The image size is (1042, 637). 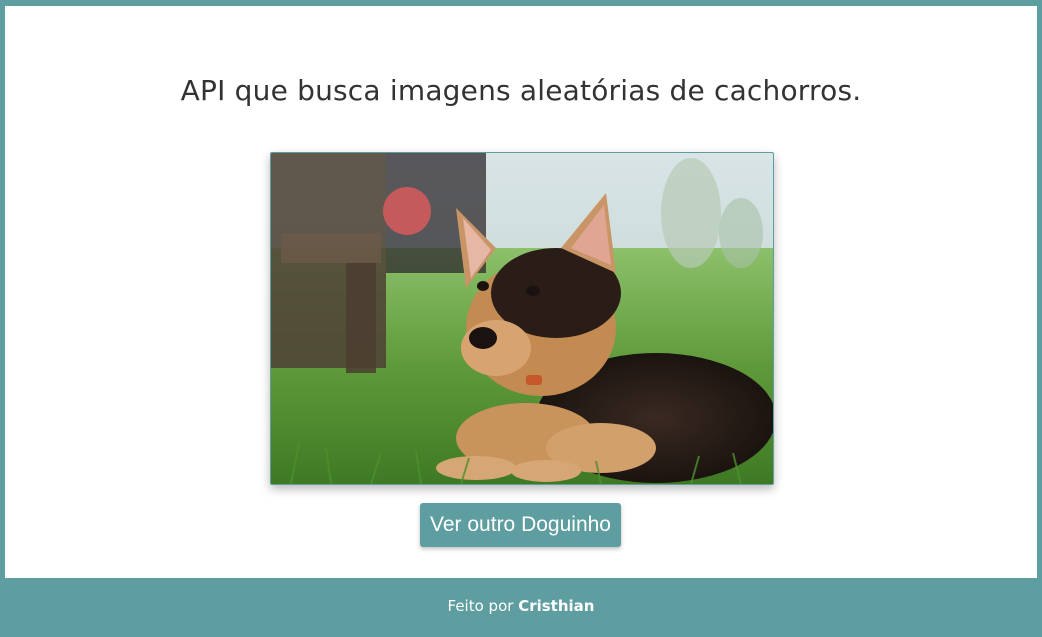 I want to click on footer-author: Cristhian, so click(x=556, y=606).